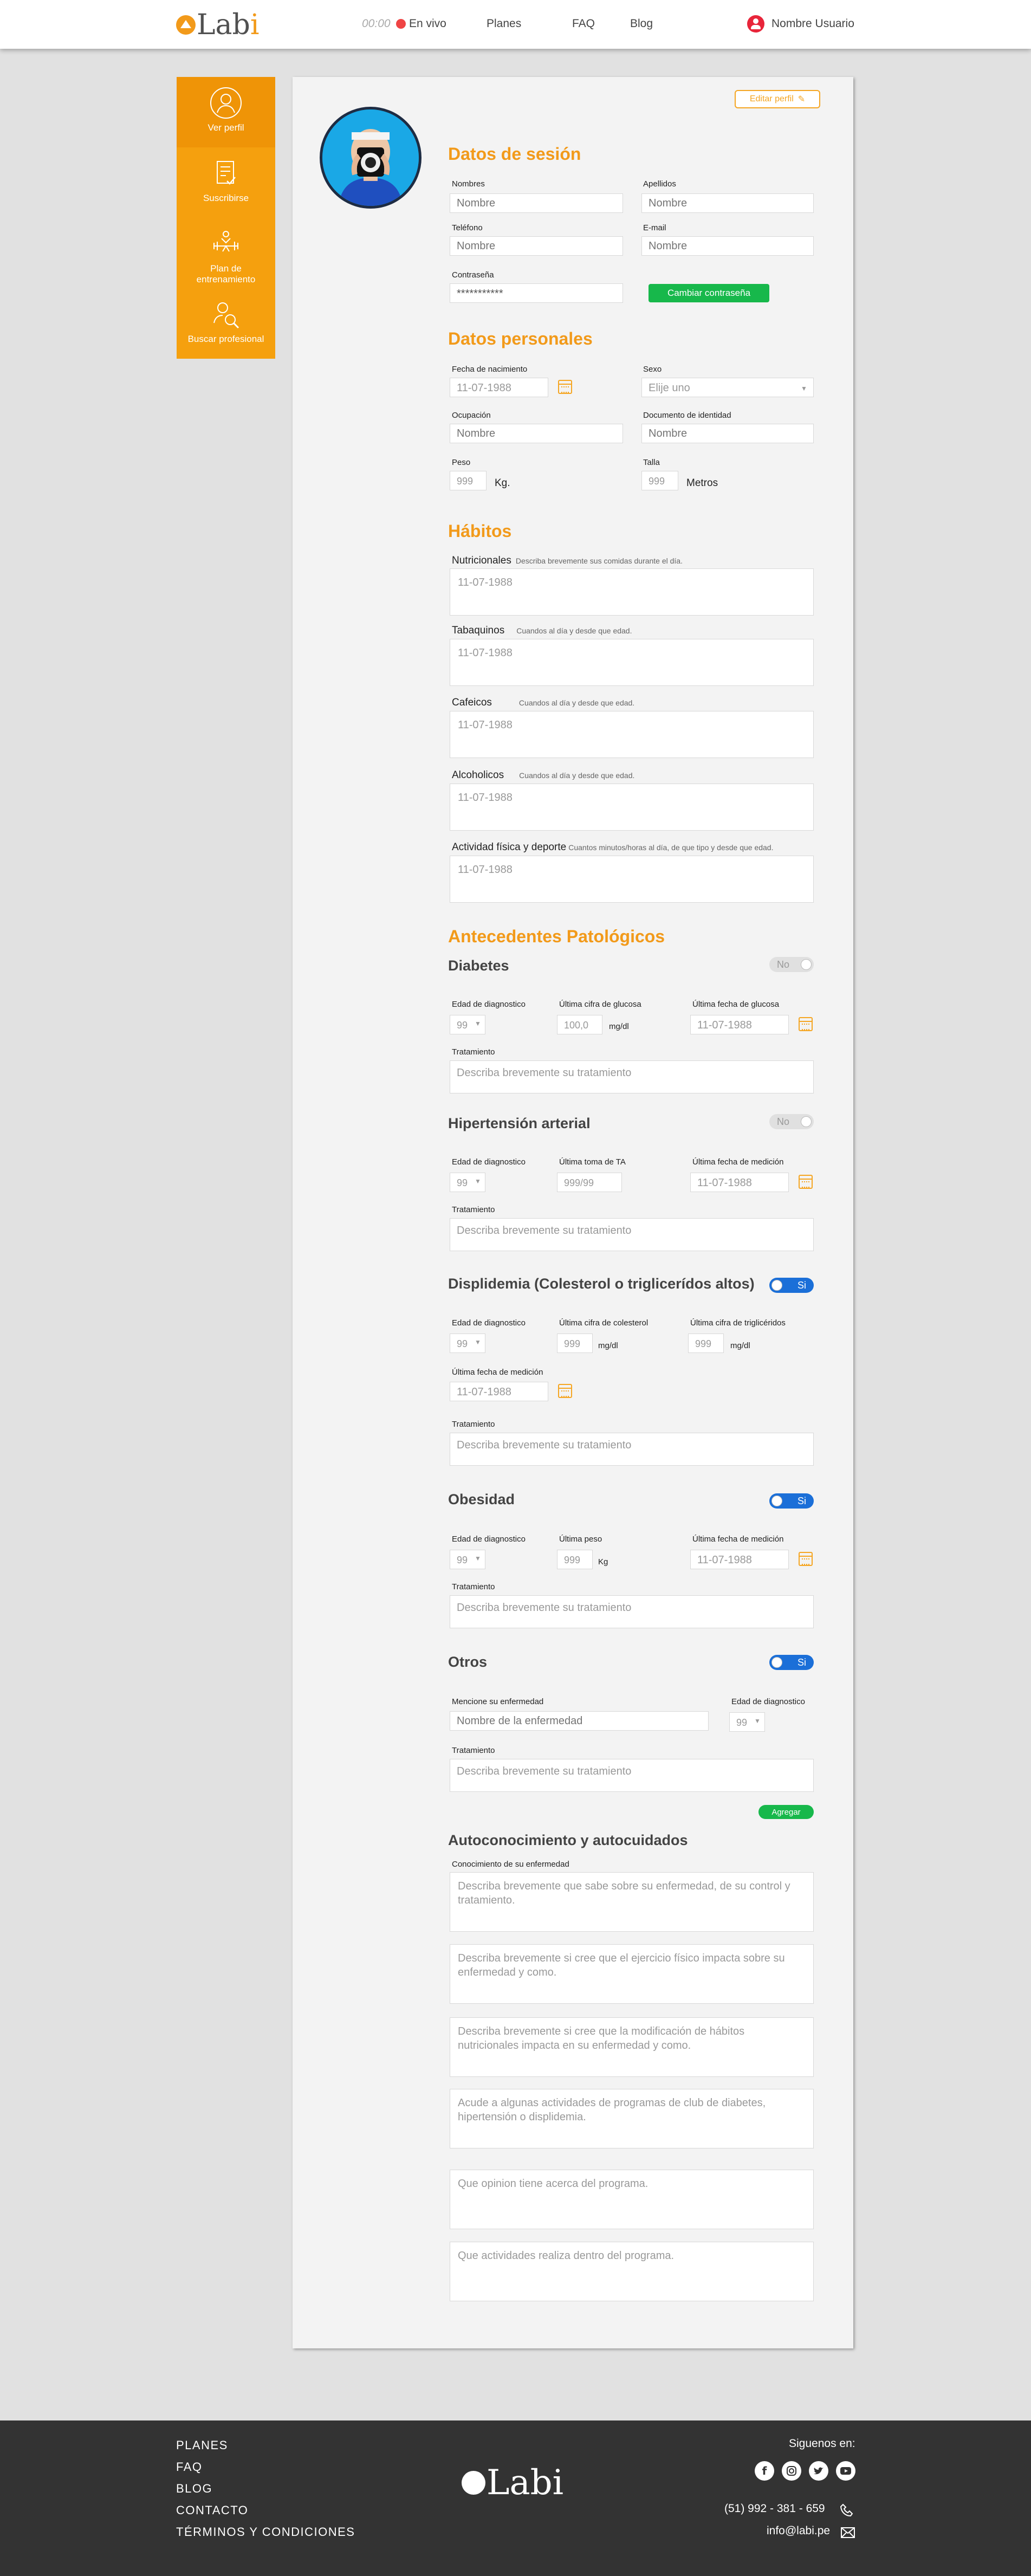  I want to click on live-dot-icon, so click(401, 24).